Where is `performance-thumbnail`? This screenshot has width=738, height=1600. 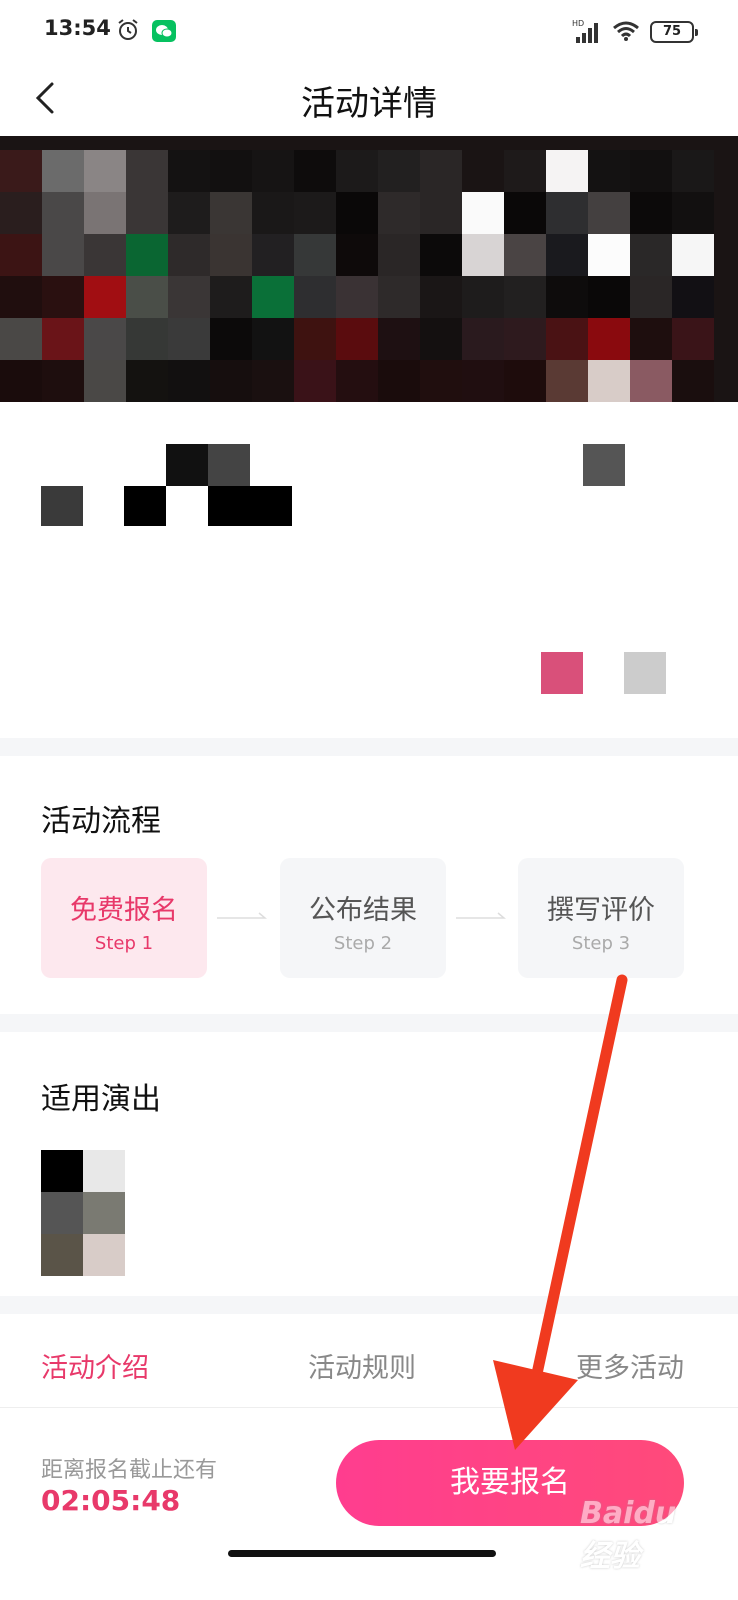 performance-thumbnail is located at coordinates (83, 1206).